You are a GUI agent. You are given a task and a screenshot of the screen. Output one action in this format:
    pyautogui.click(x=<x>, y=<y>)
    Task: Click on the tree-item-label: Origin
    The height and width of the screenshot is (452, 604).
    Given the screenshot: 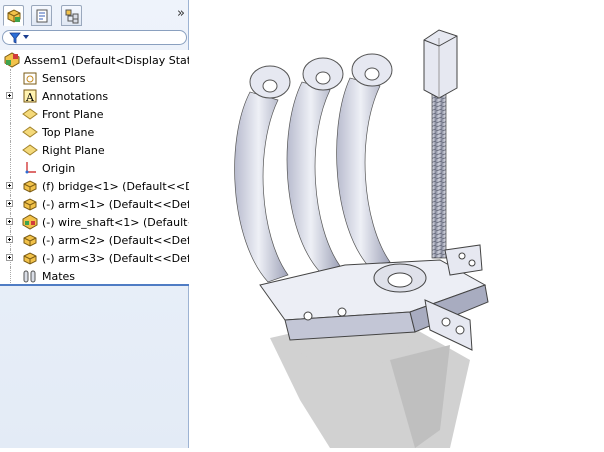 What is the action you would take?
    pyautogui.click(x=59, y=168)
    